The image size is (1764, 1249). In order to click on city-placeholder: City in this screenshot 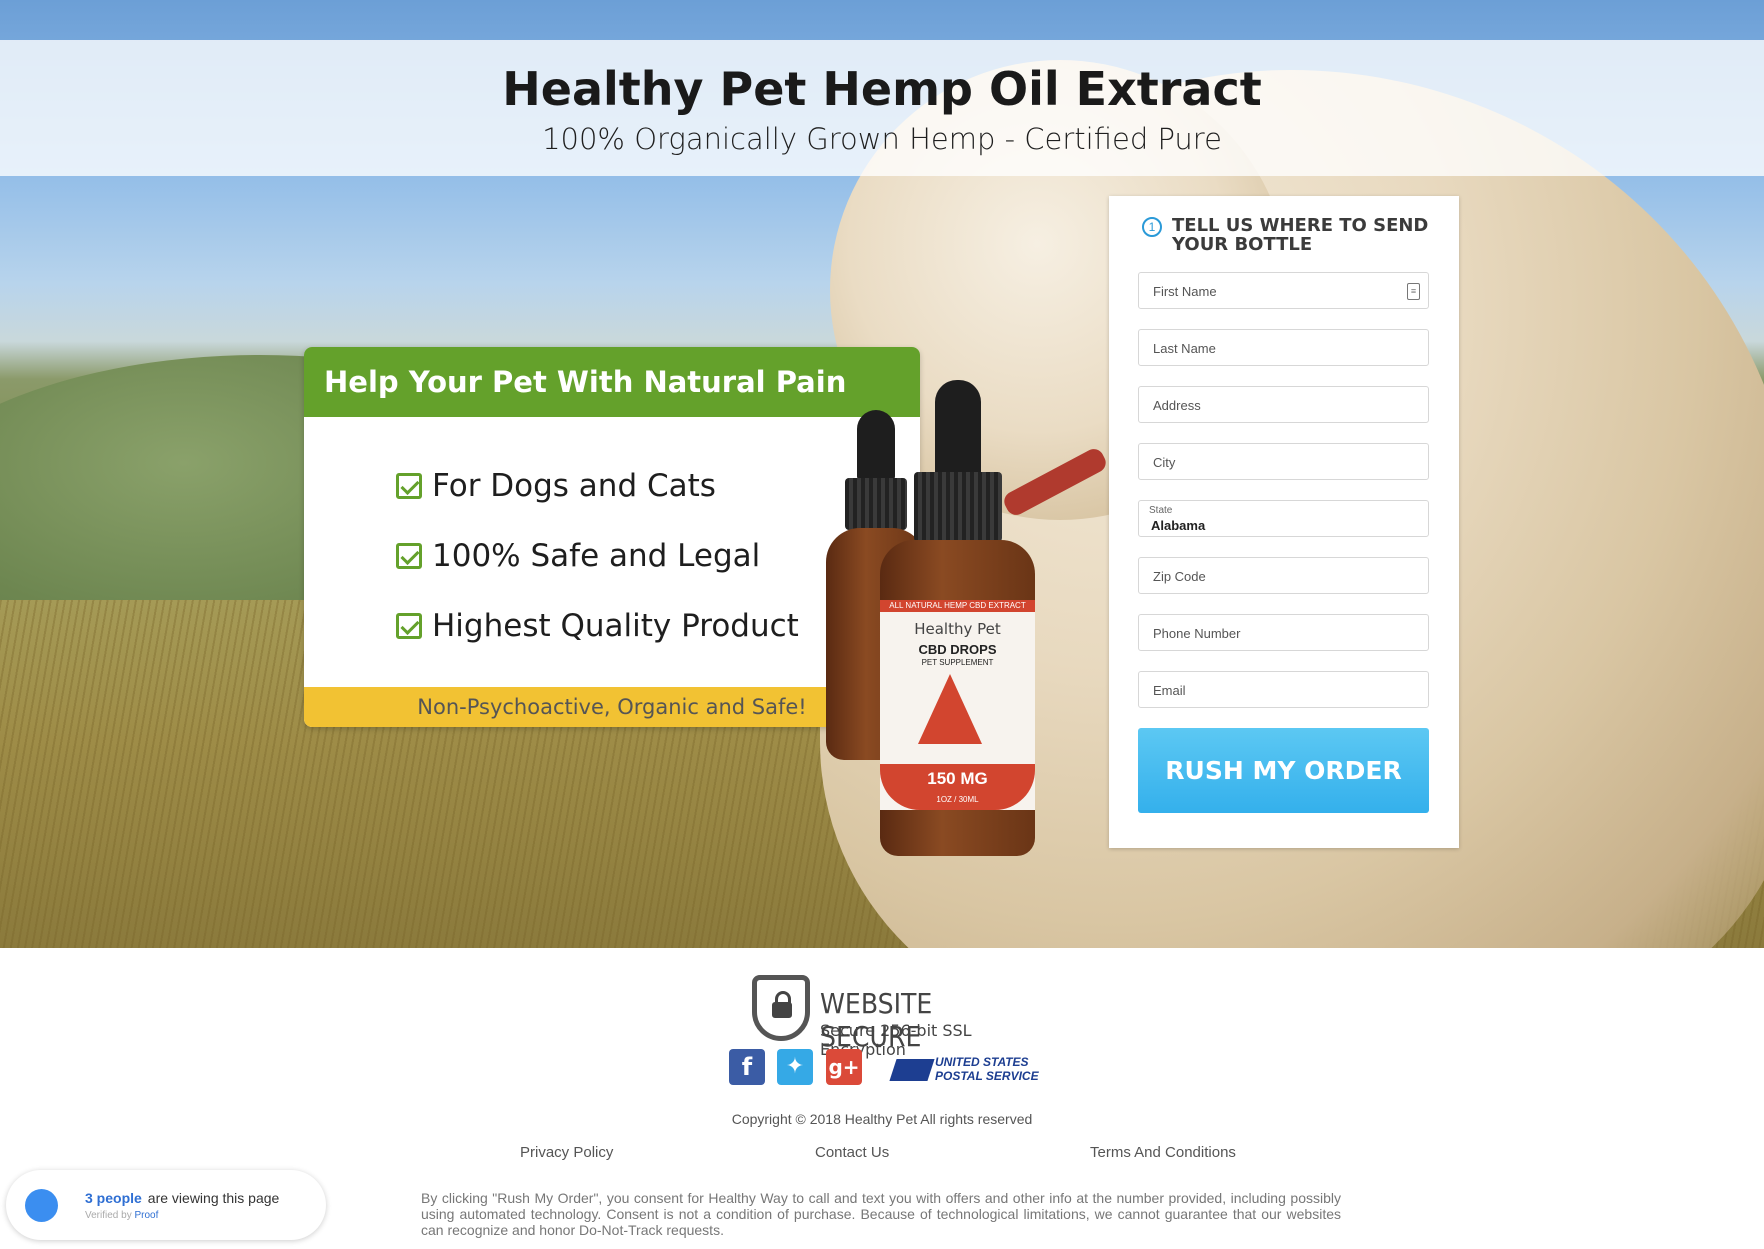, I will do `click(1164, 462)`.